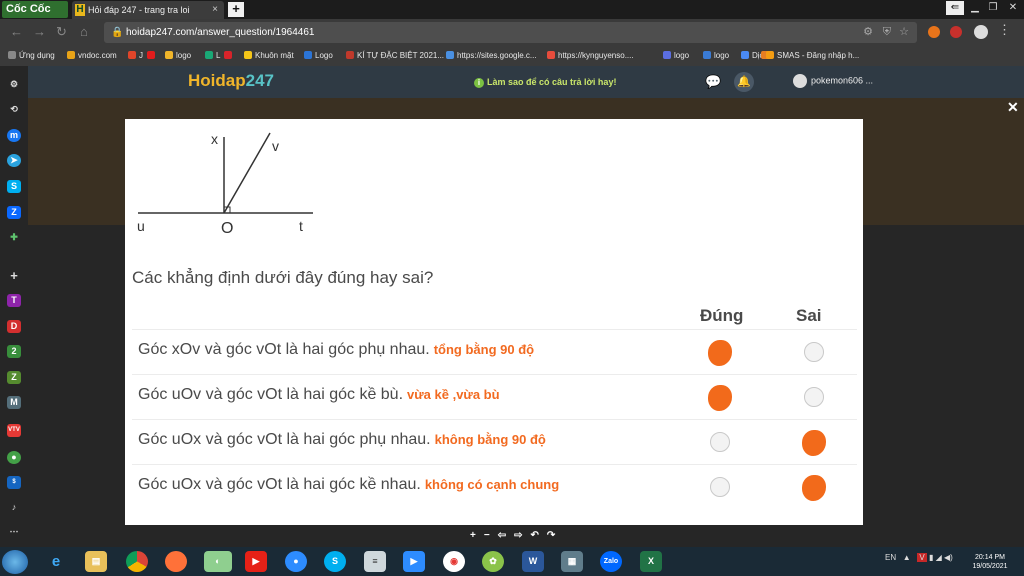 This screenshot has height=576, width=1024. What do you see at coordinates (218, 561) in the screenshot?
I see `coccoc-taskbar-icon: ◐` at bounding box center [218, 561].